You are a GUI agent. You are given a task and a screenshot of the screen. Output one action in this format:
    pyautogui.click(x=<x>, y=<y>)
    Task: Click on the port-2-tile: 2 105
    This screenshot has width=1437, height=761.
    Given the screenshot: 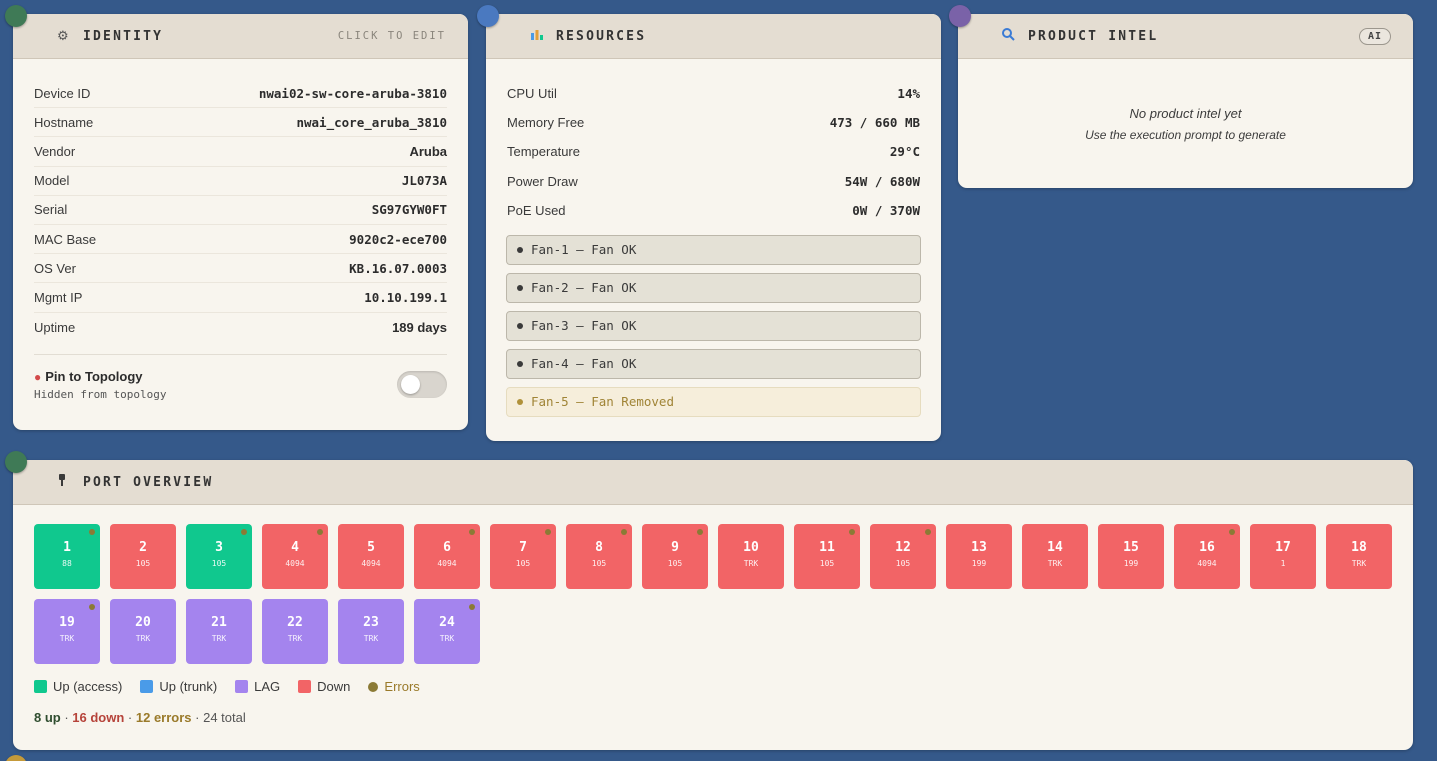 What is the action you would take?
    pyautogui.click(x=143, y=556)
    